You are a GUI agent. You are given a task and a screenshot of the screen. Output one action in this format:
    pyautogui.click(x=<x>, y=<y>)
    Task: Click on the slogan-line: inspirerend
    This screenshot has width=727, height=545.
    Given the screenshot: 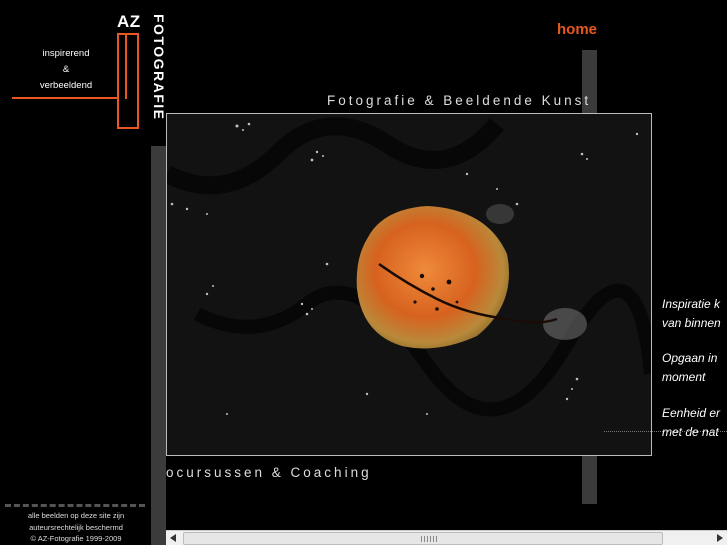 What is the action you would take?
    pyautogui.click(x=66, y=53)
    